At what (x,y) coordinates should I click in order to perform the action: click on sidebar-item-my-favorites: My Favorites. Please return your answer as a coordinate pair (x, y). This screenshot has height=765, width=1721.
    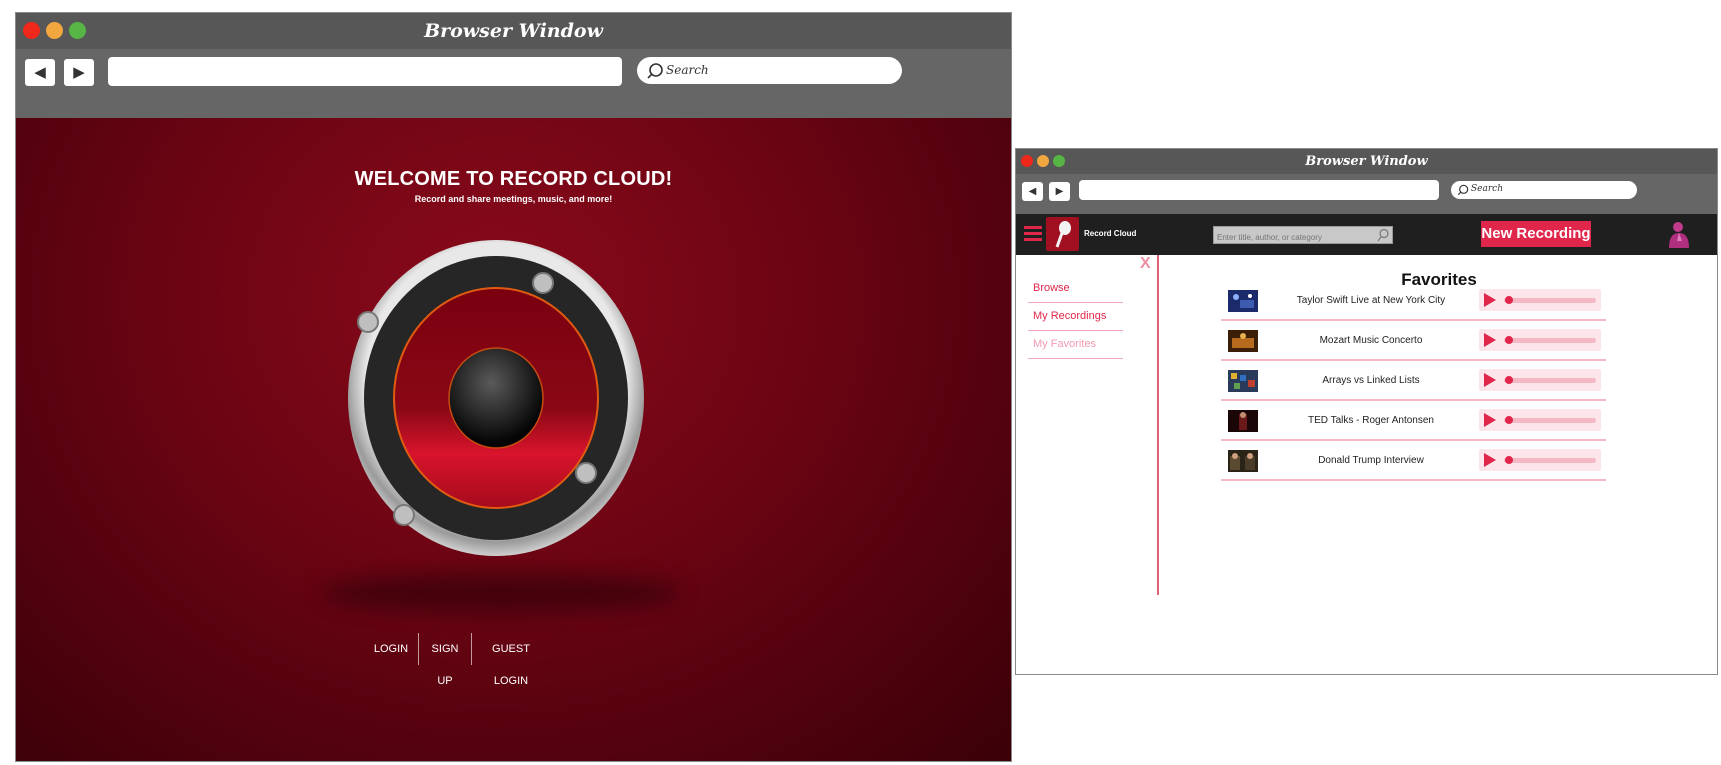
    Looking at the image, I should click on (1075, 345).